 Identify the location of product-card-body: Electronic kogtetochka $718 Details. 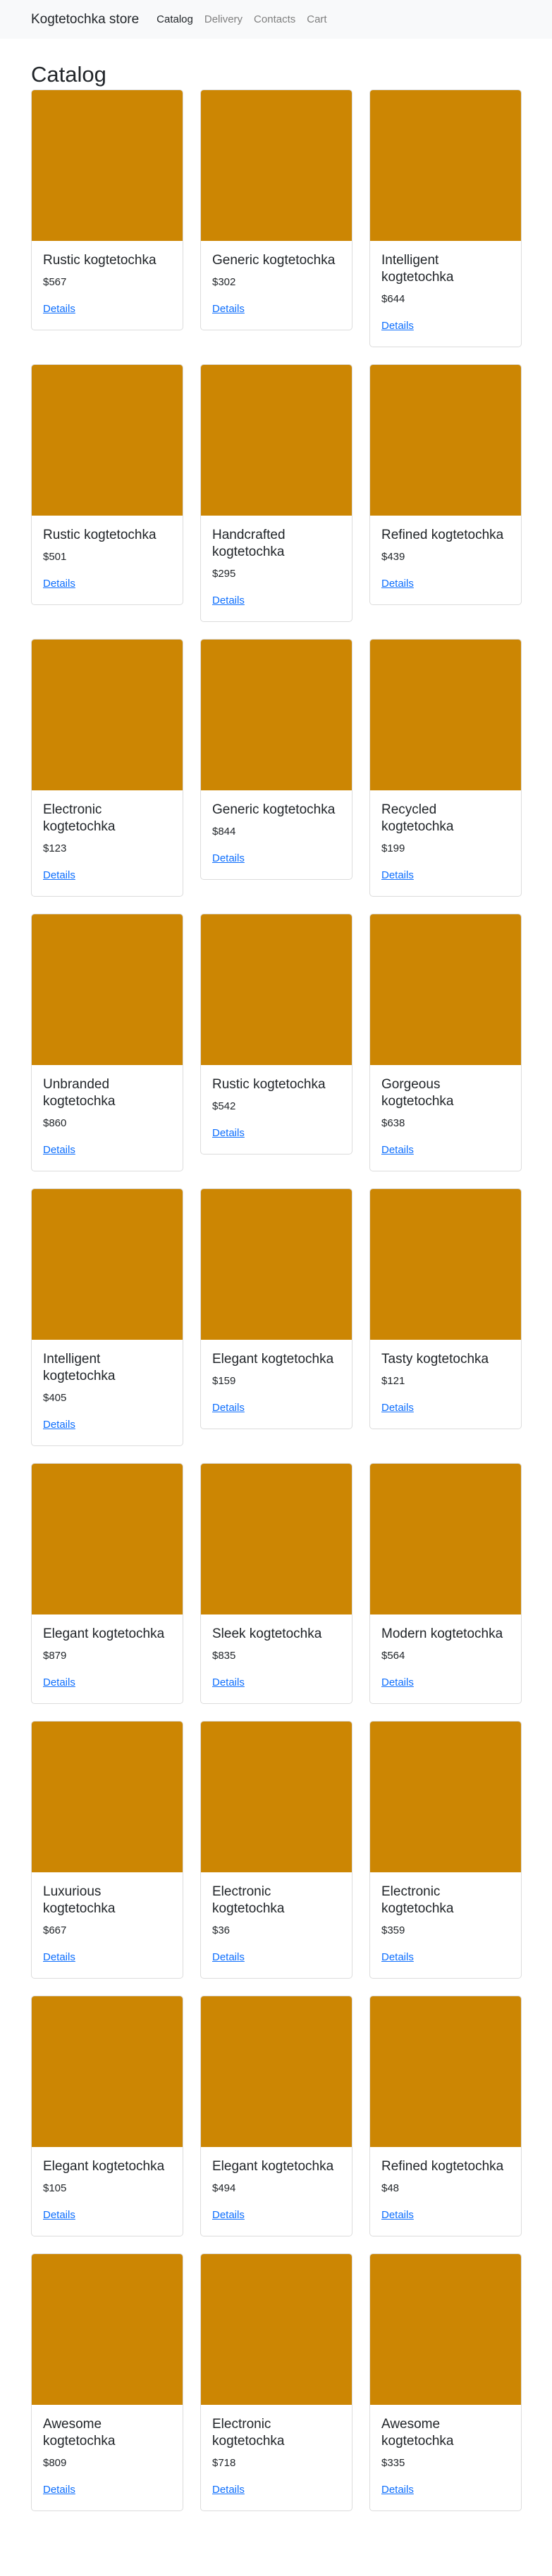
(276, 2457).